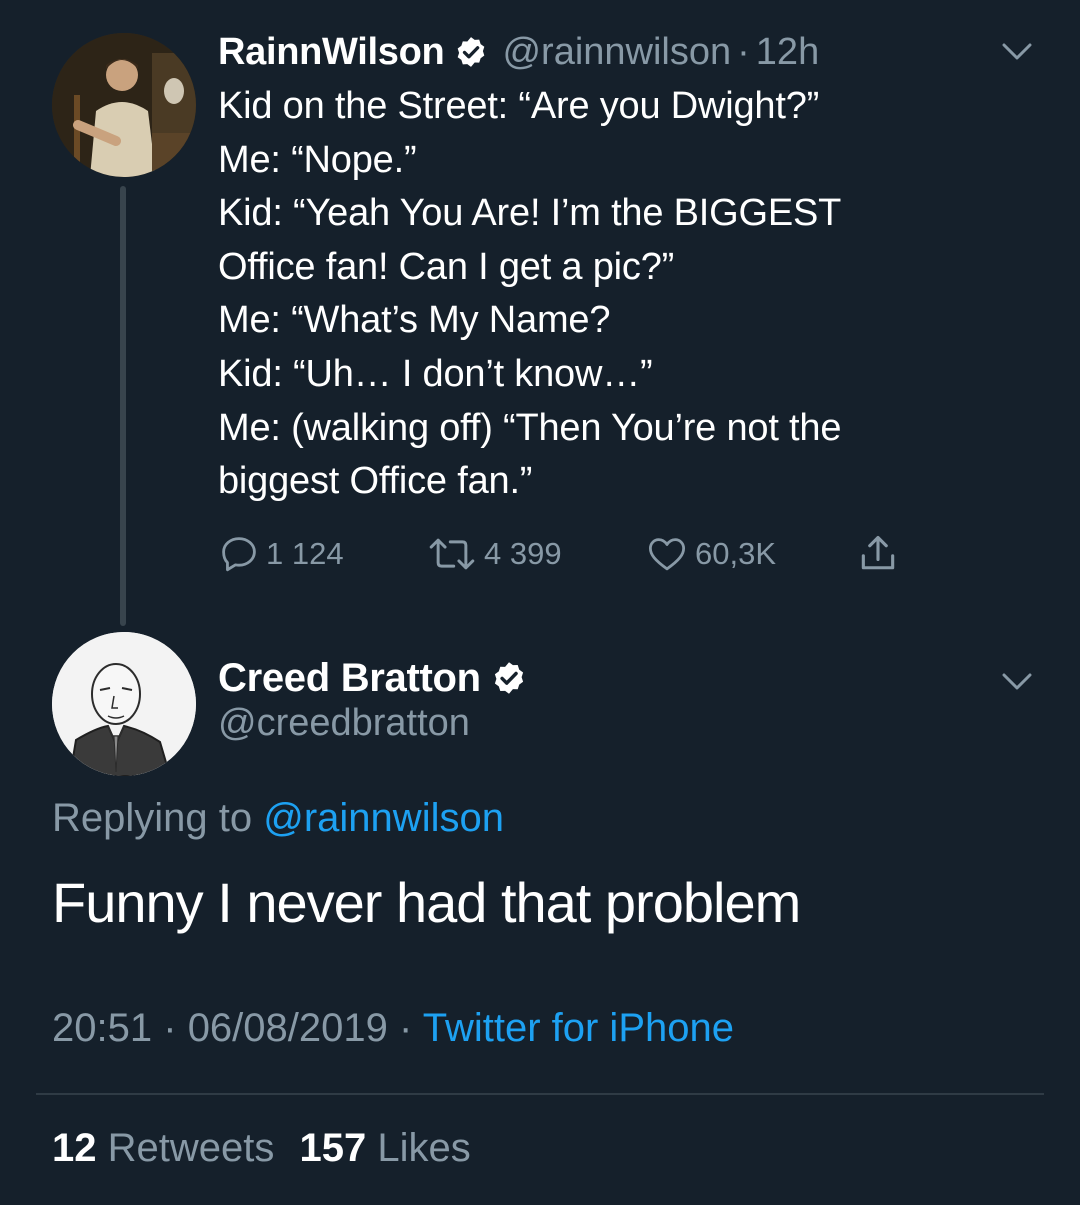 Image resolution: width=1080 pixels, height=1205 pixels. I want to click on replying-to-line: Replying to @rainnwilson, so click(278, 818).